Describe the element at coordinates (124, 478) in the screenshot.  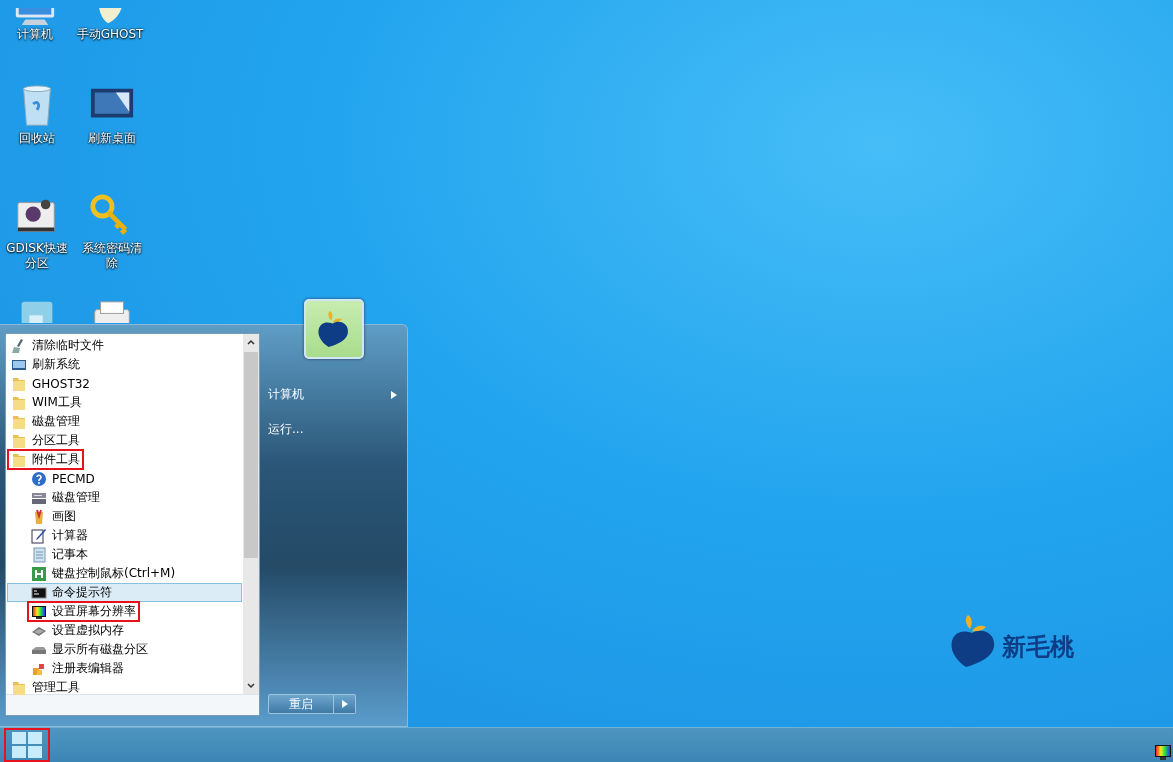
I see `menu-item: PECMD` at that location.